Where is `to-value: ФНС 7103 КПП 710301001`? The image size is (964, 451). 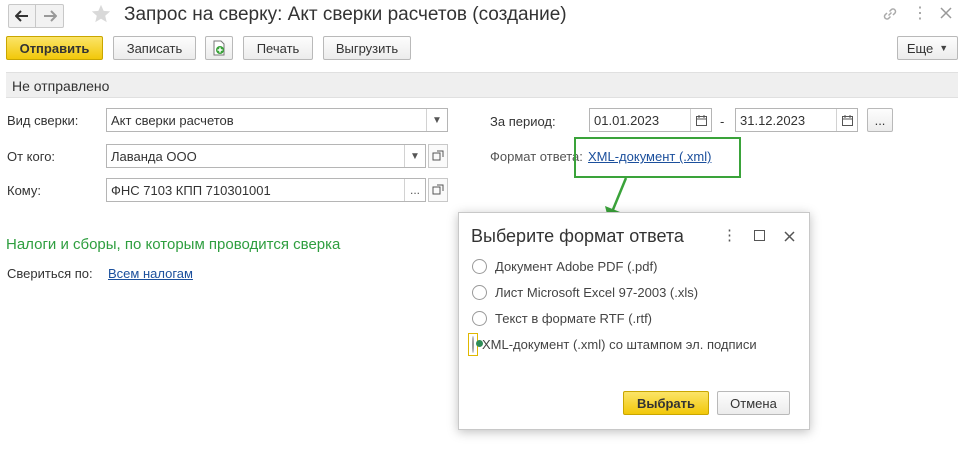 to-value: ФНС 7103 КПП 710301001 is located at coordinates (191, 190).